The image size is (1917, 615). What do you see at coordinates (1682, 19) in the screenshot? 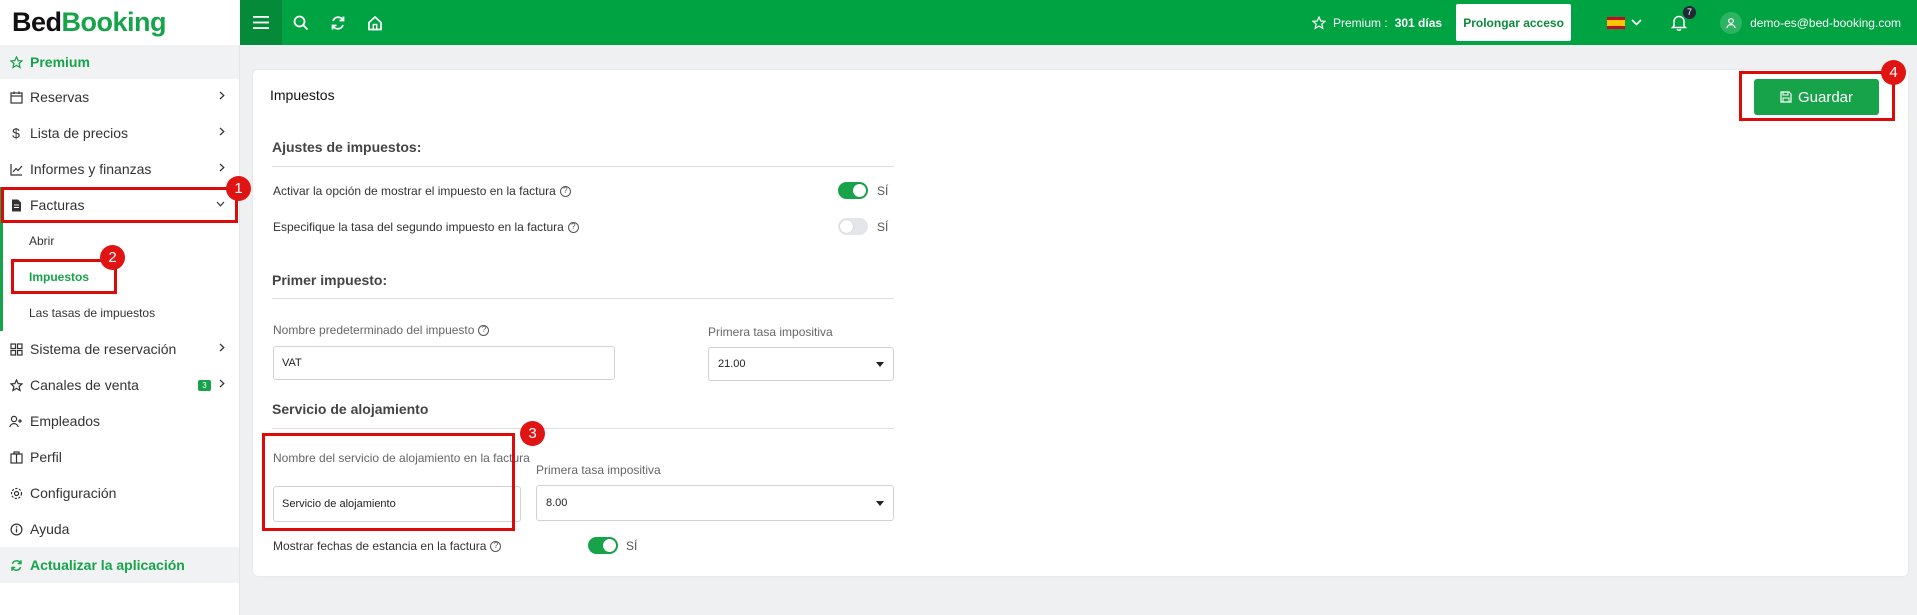
I see `notifications-button: 7` at bounding box center [1682, 19].